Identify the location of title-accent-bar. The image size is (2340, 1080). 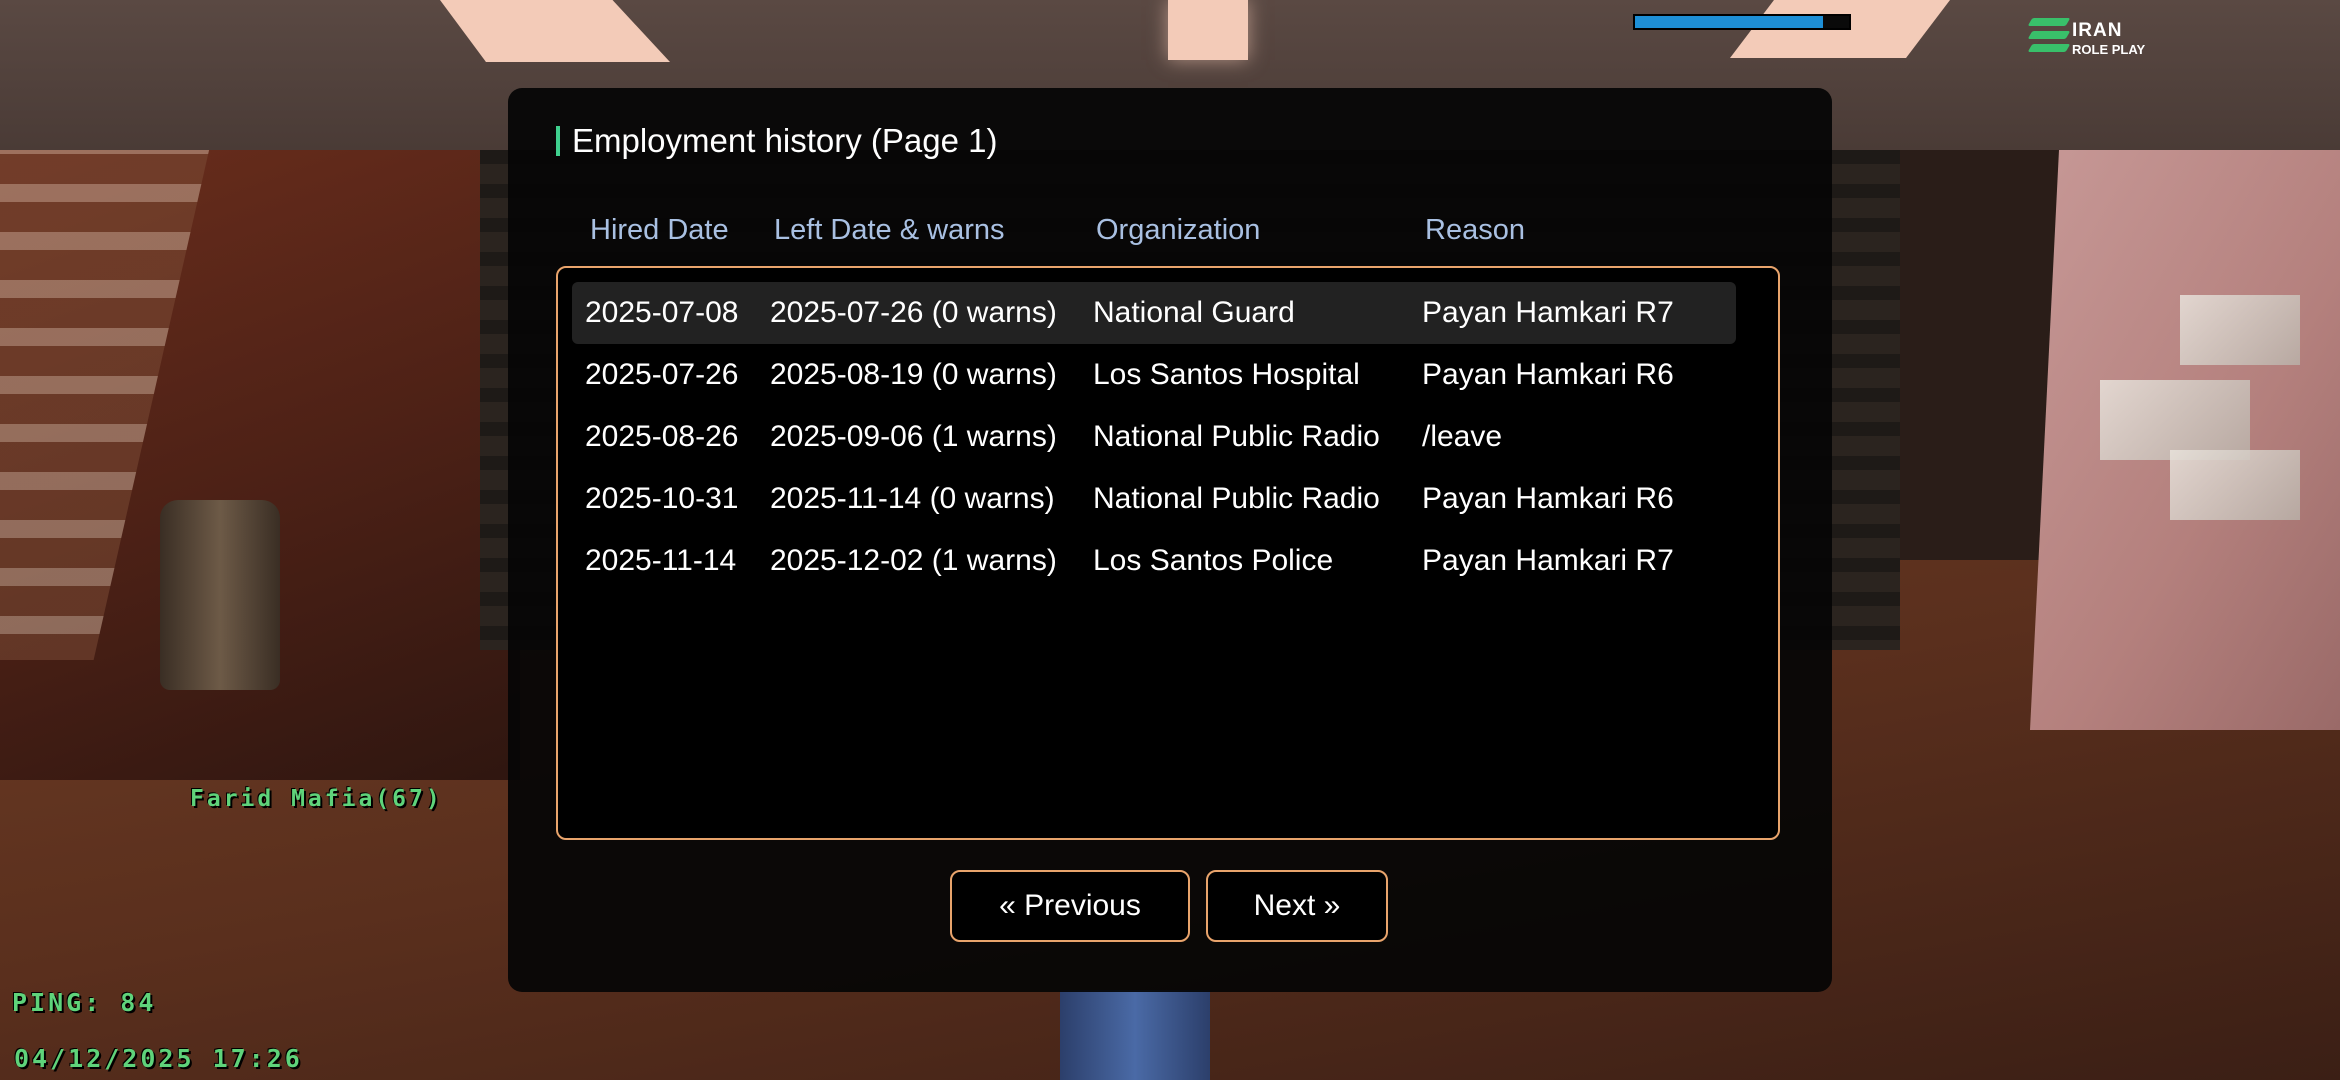
(558, 141).